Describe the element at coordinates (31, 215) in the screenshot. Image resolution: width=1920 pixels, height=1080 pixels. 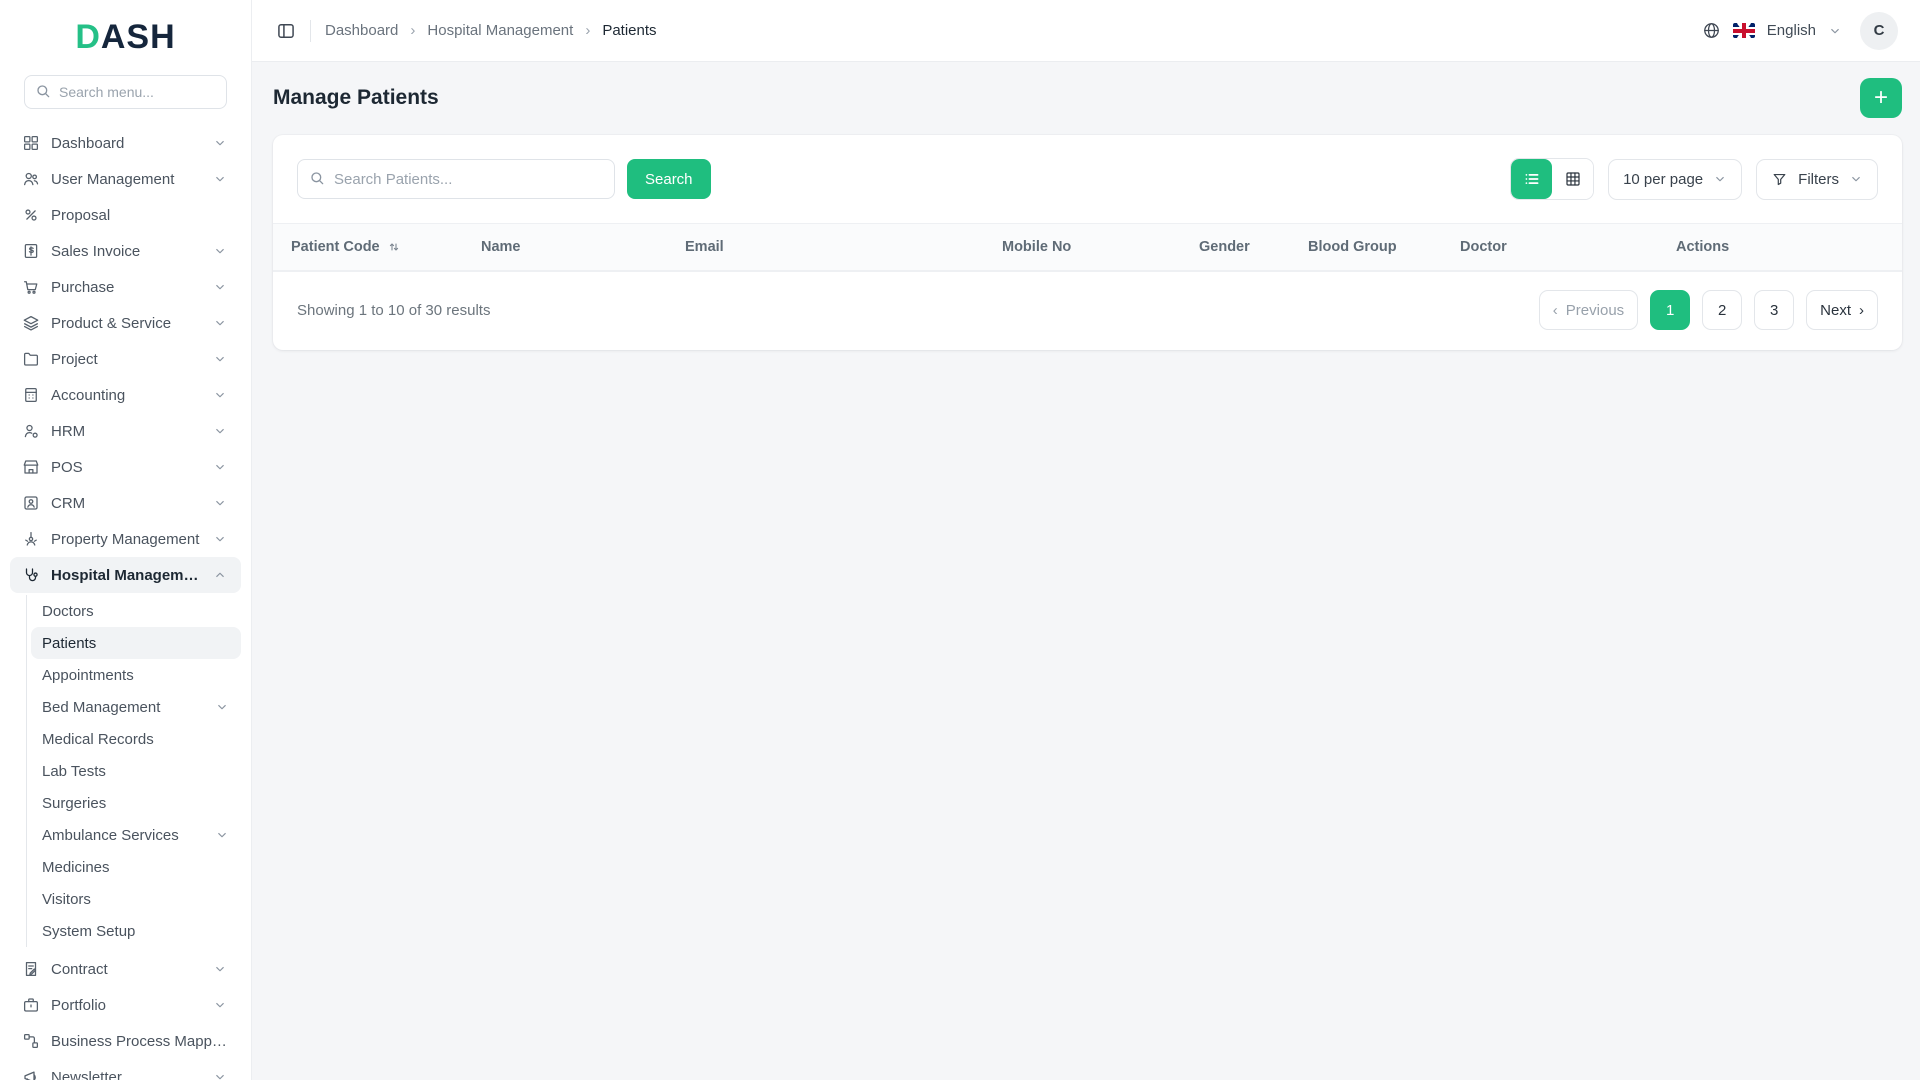
I see `proposal-icon` at that location.